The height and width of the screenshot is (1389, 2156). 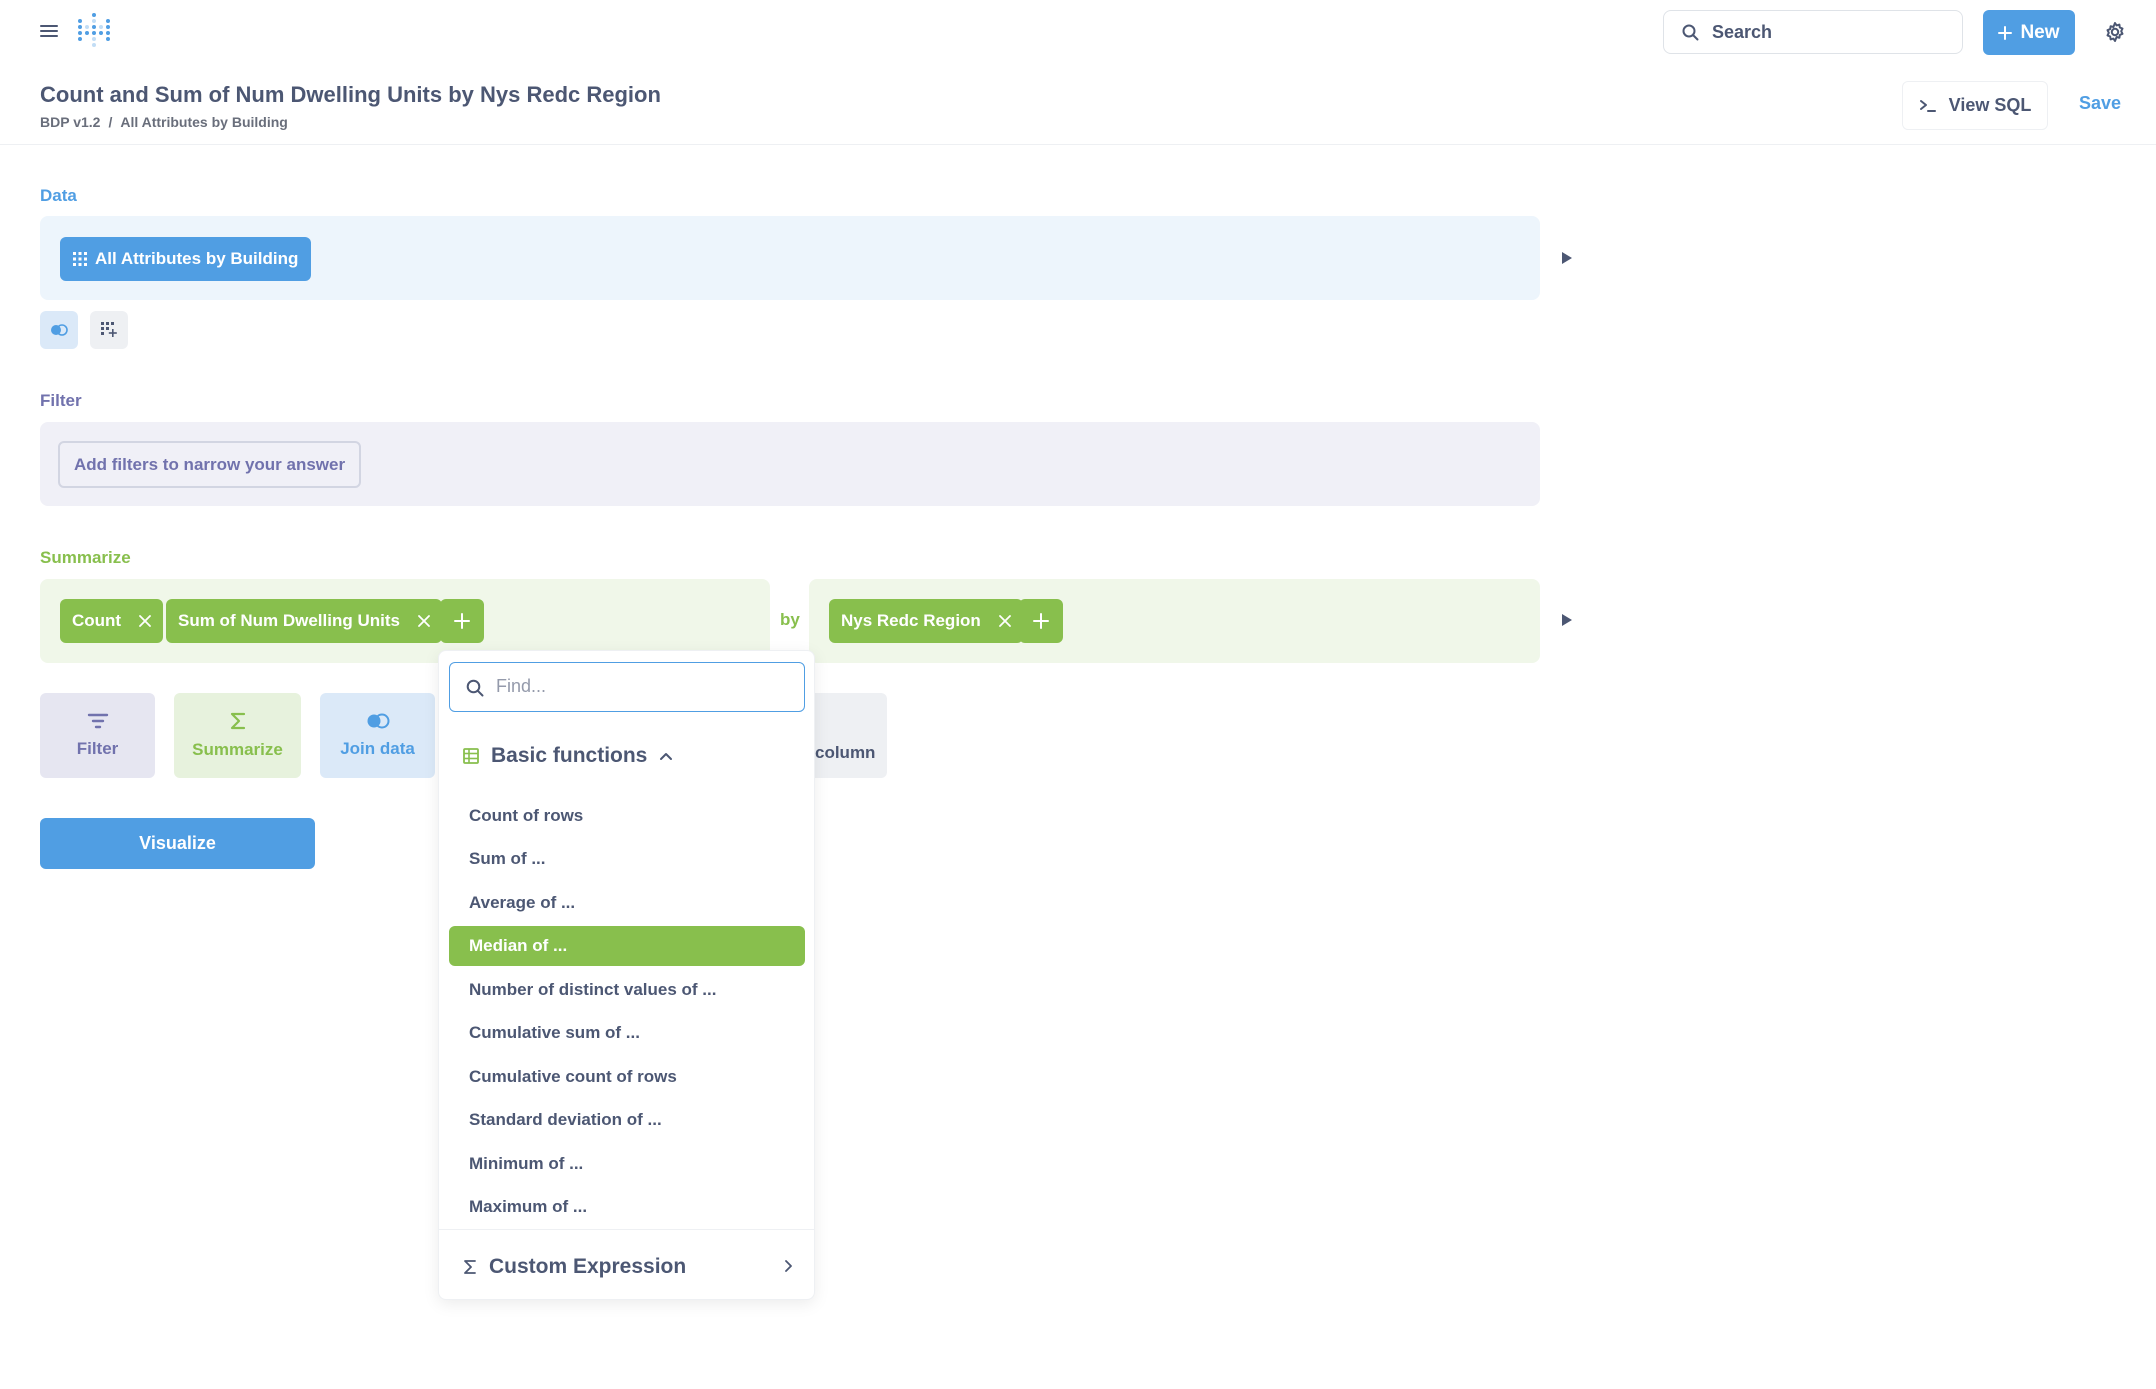 What do you see at coordinates (1078, 32) in the screenshot?
I see `top-nav: New` at bounding box center [1078, 32].